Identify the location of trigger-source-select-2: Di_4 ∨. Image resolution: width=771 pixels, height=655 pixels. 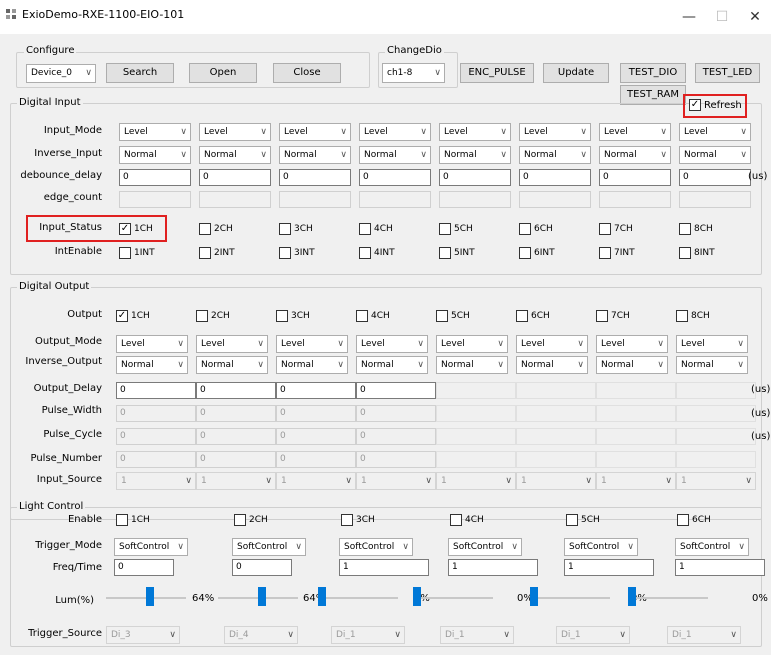
(261, 635).